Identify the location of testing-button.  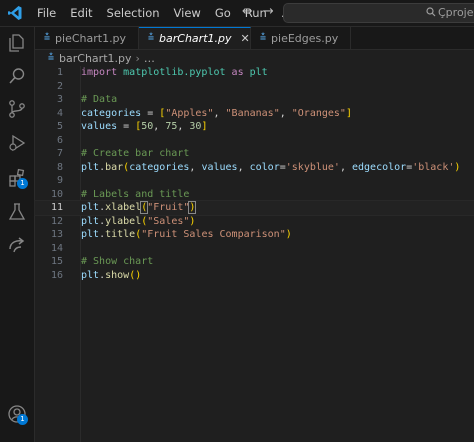
(17, 212).